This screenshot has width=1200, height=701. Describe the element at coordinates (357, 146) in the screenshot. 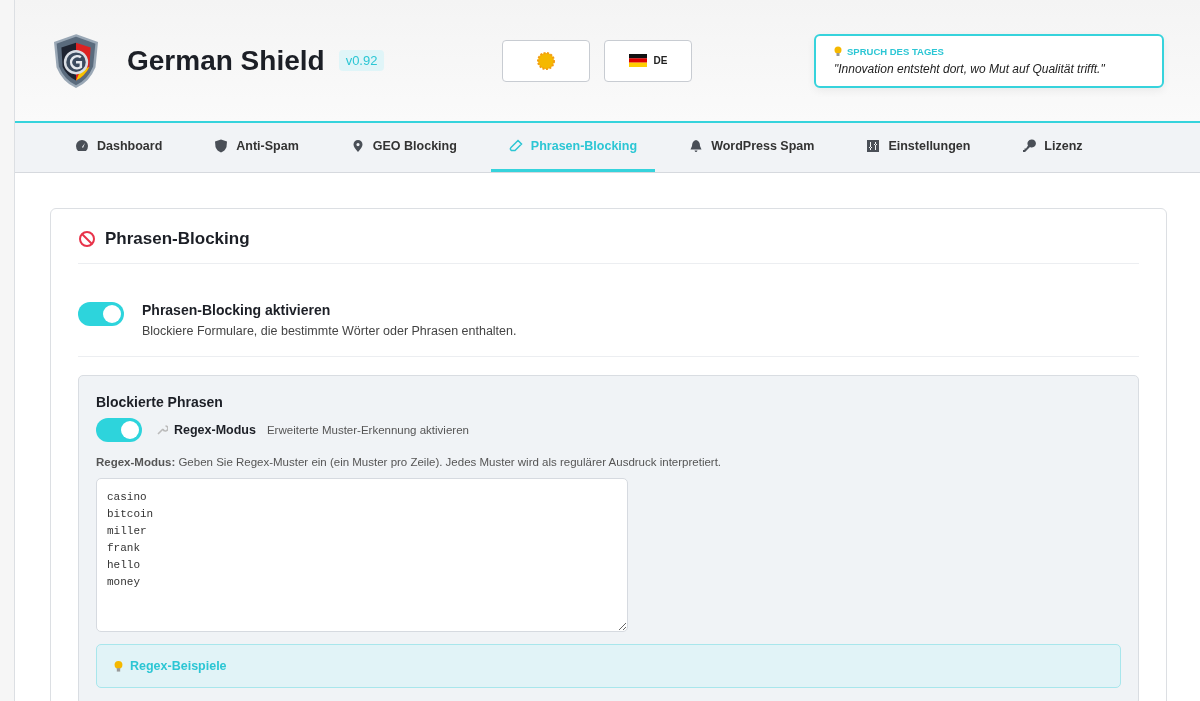

I see `pin-icon` at that location.